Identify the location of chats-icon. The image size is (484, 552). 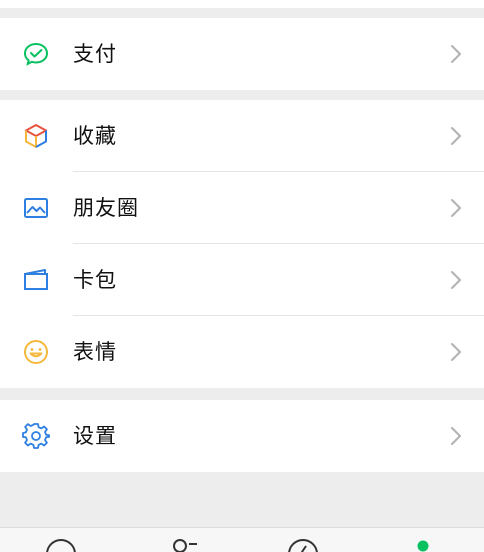
(61, 544).